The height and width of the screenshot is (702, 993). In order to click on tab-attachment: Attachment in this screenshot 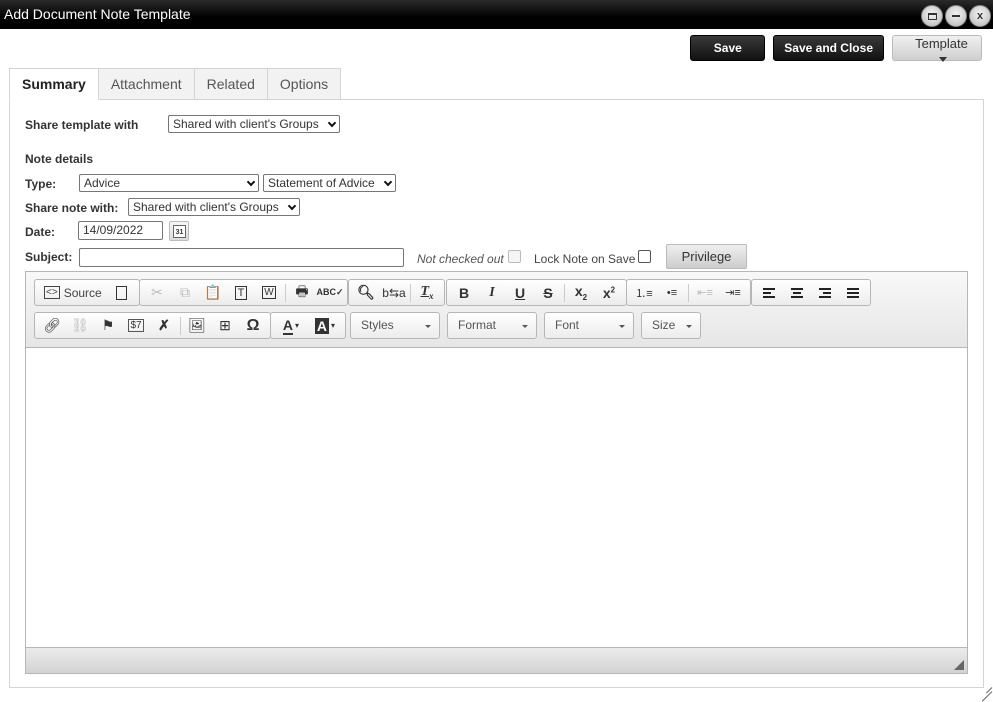, I will do `click(146, 84)`.